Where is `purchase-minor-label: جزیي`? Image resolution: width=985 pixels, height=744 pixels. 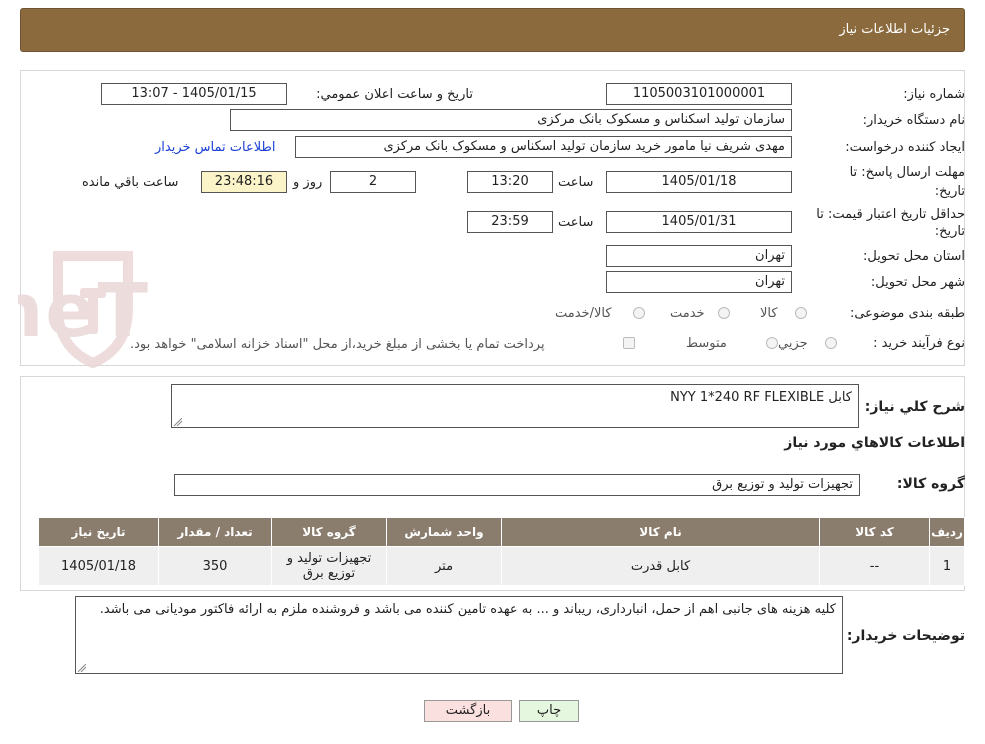
purchase-minor-label: جزیي is located at coordinates (793, 343).